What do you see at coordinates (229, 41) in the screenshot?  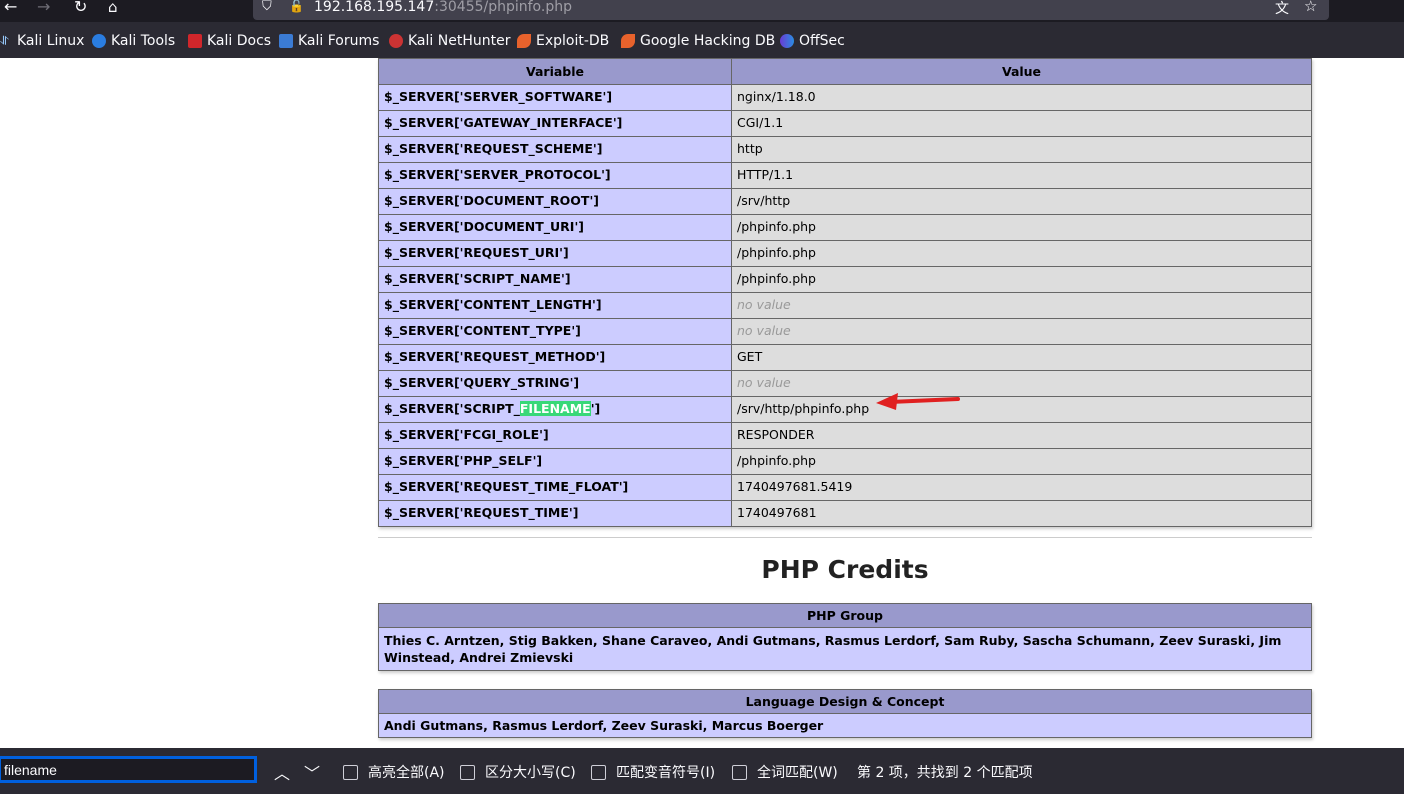 I see `bookmark-kali-docs: Kali Docs` at bounding box center [229, 41].